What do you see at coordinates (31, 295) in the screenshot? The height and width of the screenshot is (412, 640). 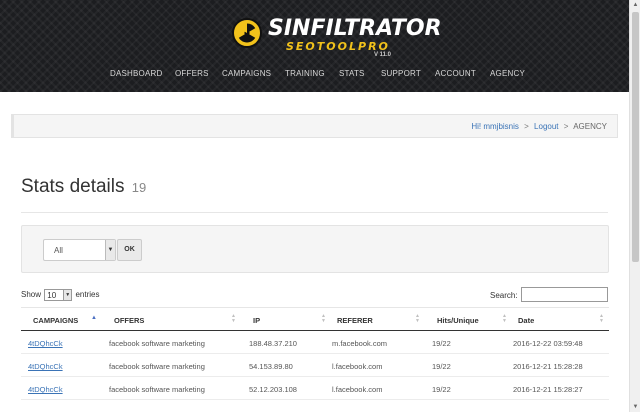 I see `show-label: Show` at bounding box center [31, 295].